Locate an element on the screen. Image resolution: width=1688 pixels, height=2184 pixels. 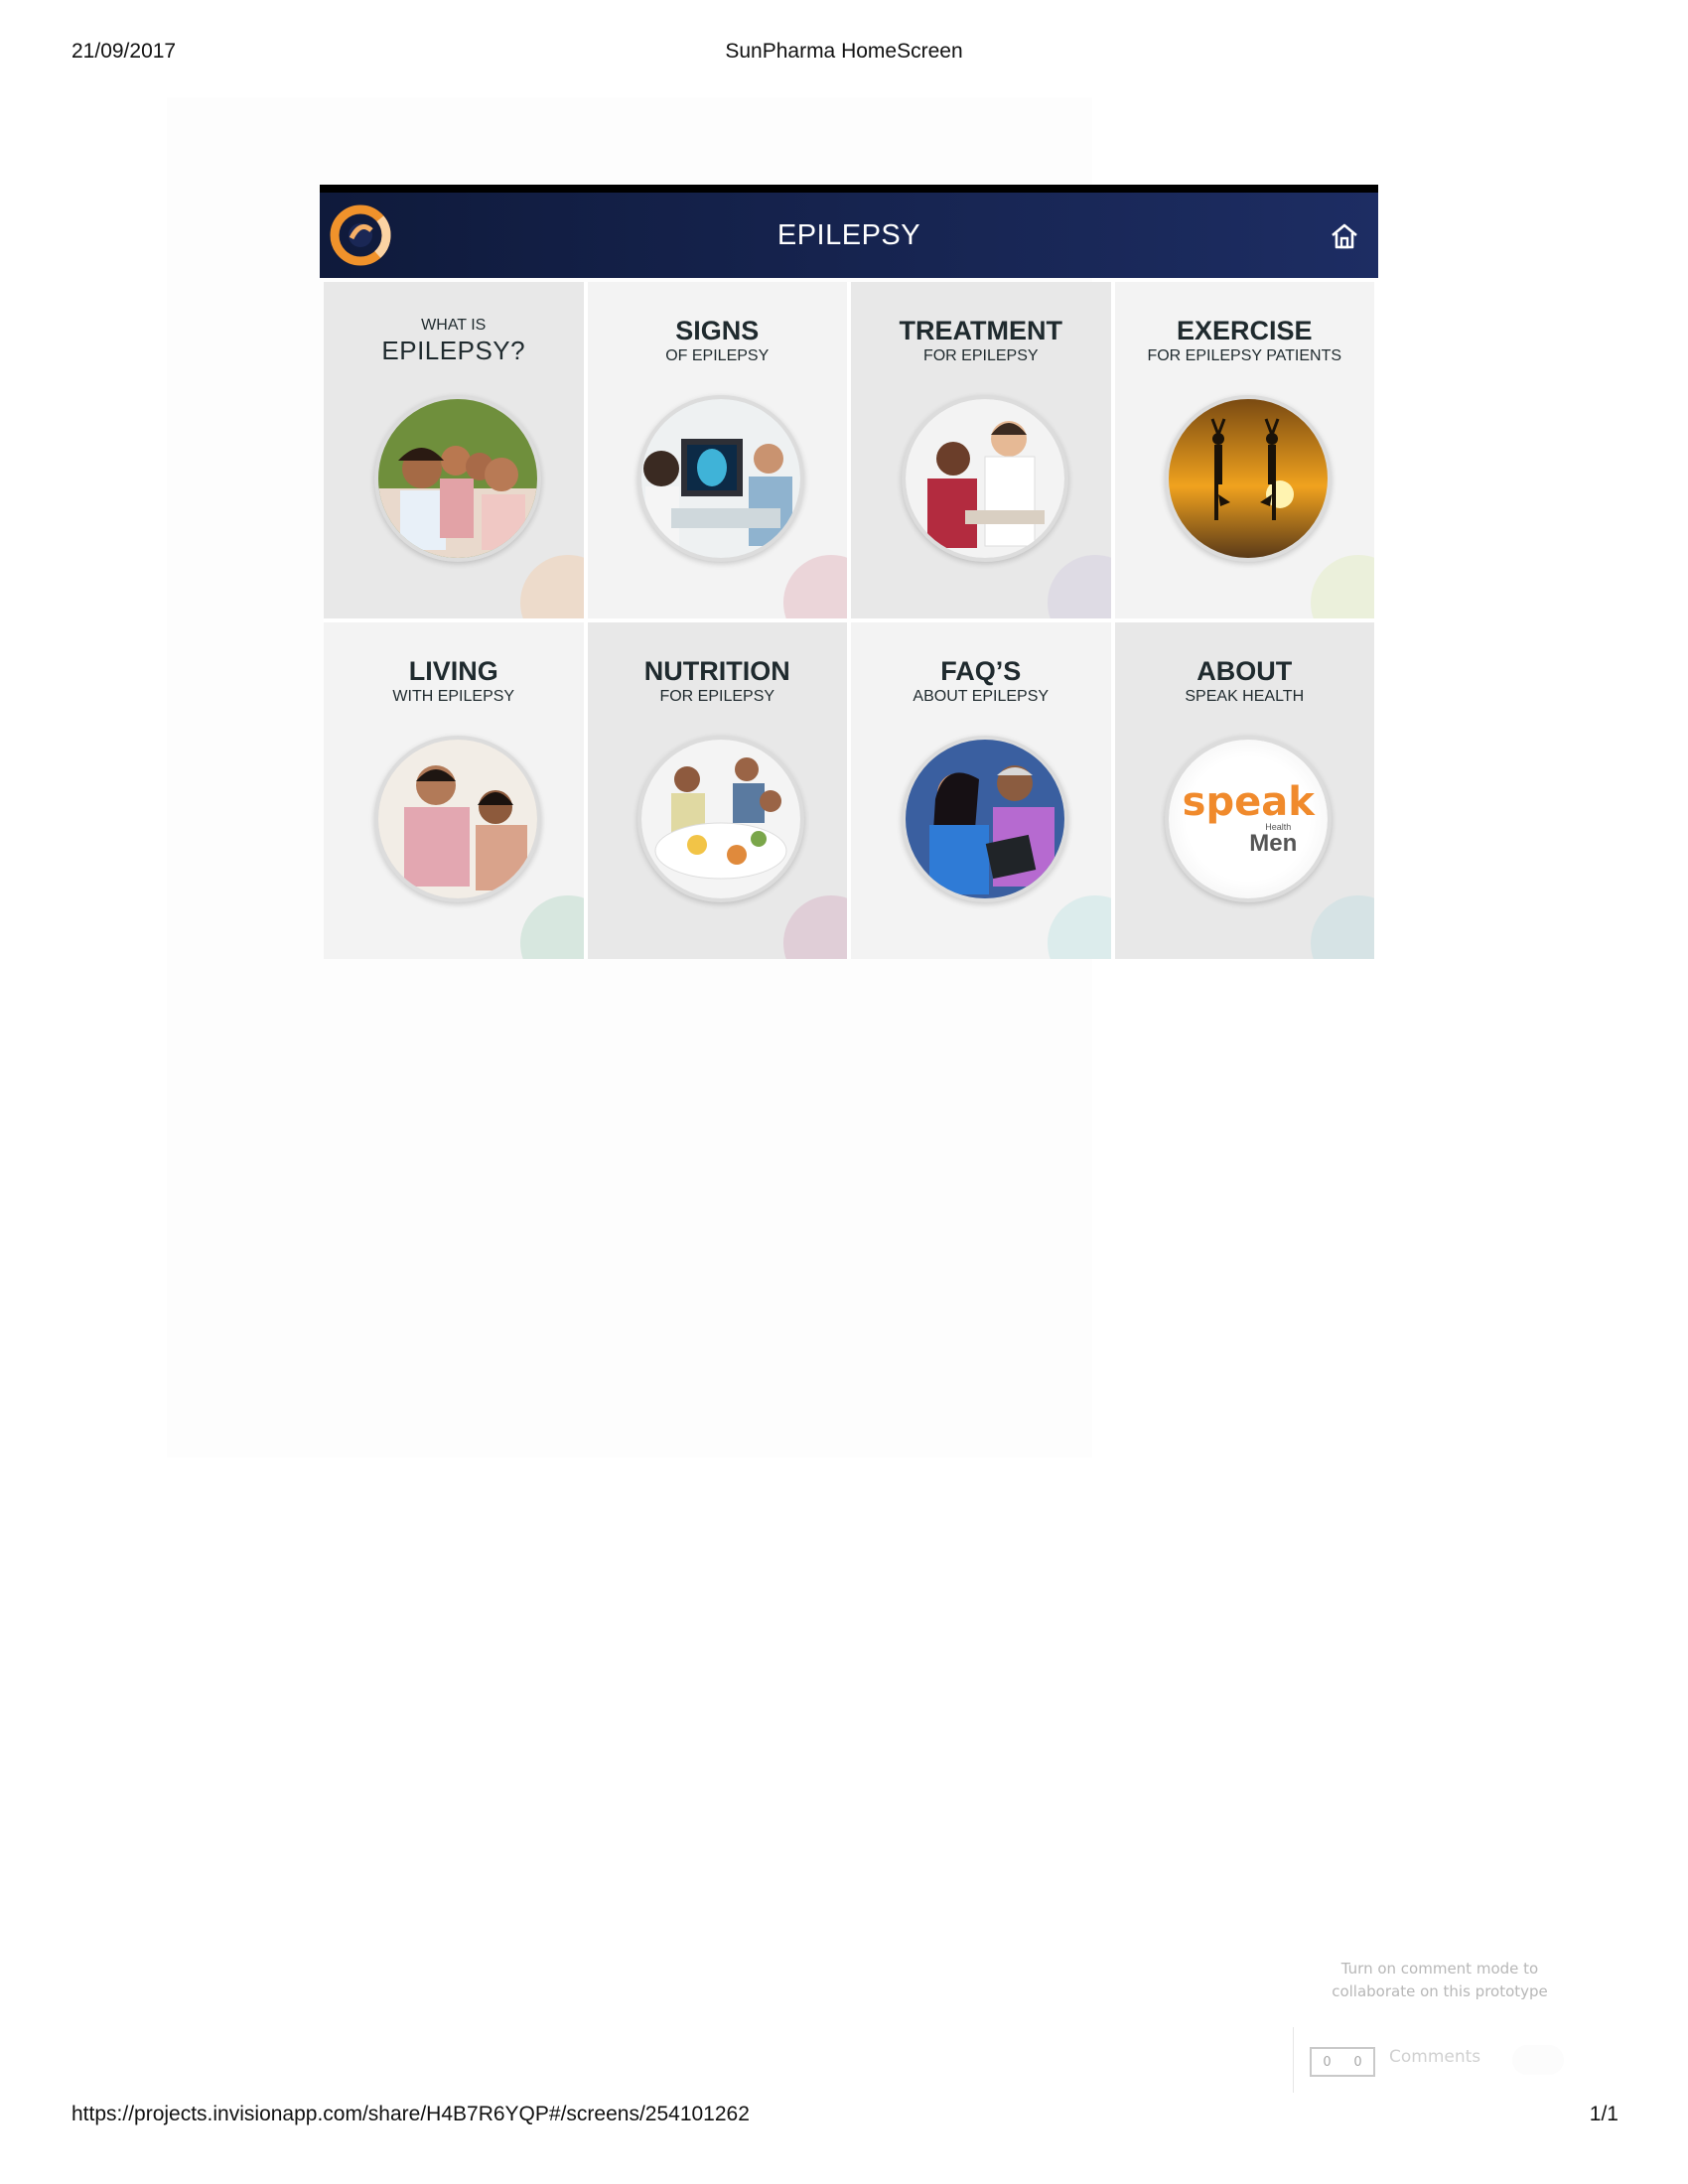
tile-signs: SIGNS OF EPILEPSY is located at coordinates (717, 450).